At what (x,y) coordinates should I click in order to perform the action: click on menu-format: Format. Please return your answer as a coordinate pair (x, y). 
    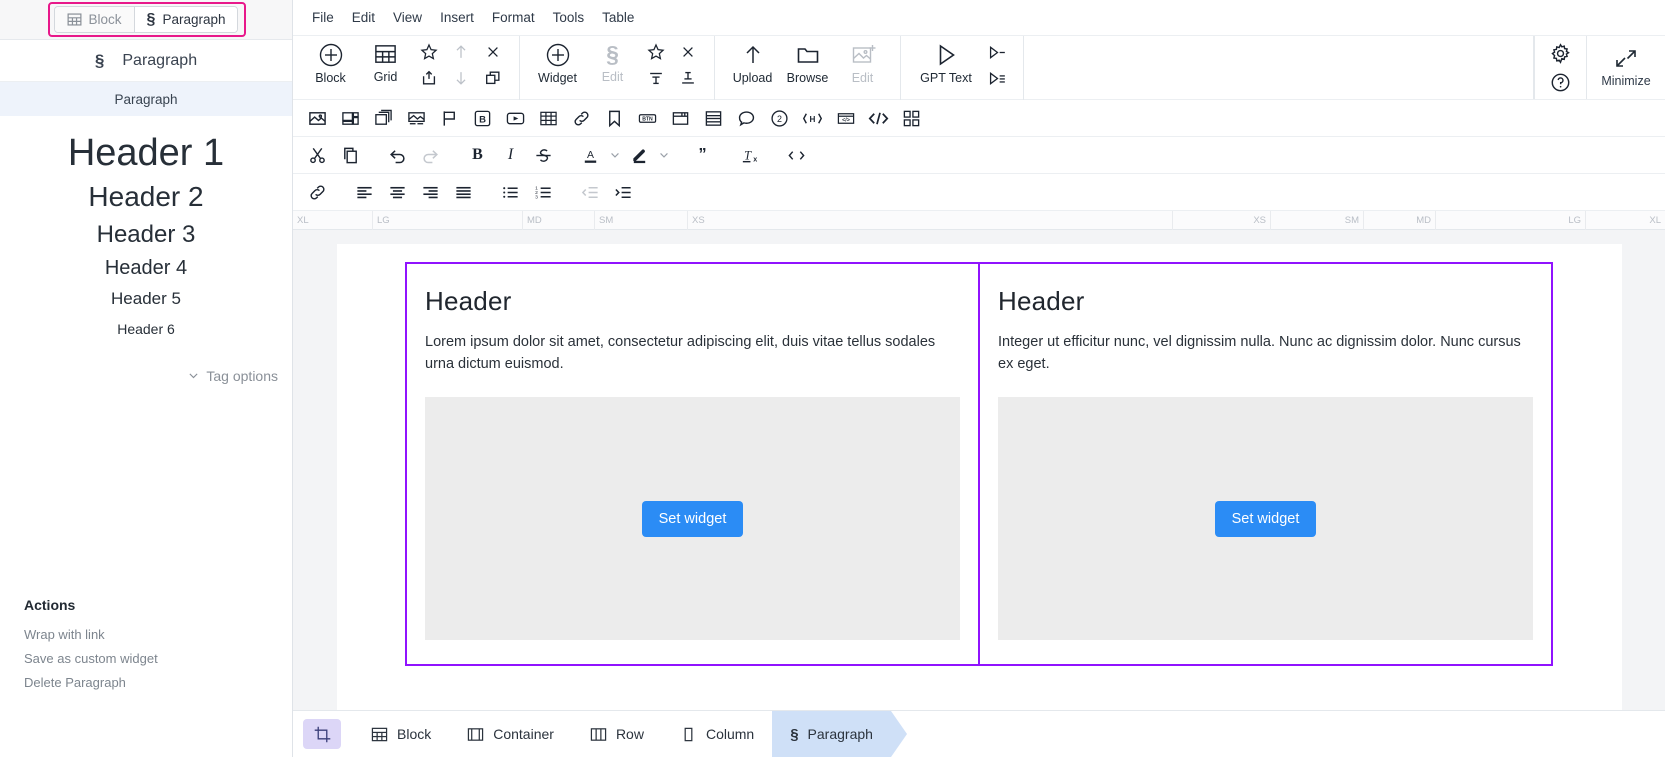
    Looking at the image, I should click on (513, 17).